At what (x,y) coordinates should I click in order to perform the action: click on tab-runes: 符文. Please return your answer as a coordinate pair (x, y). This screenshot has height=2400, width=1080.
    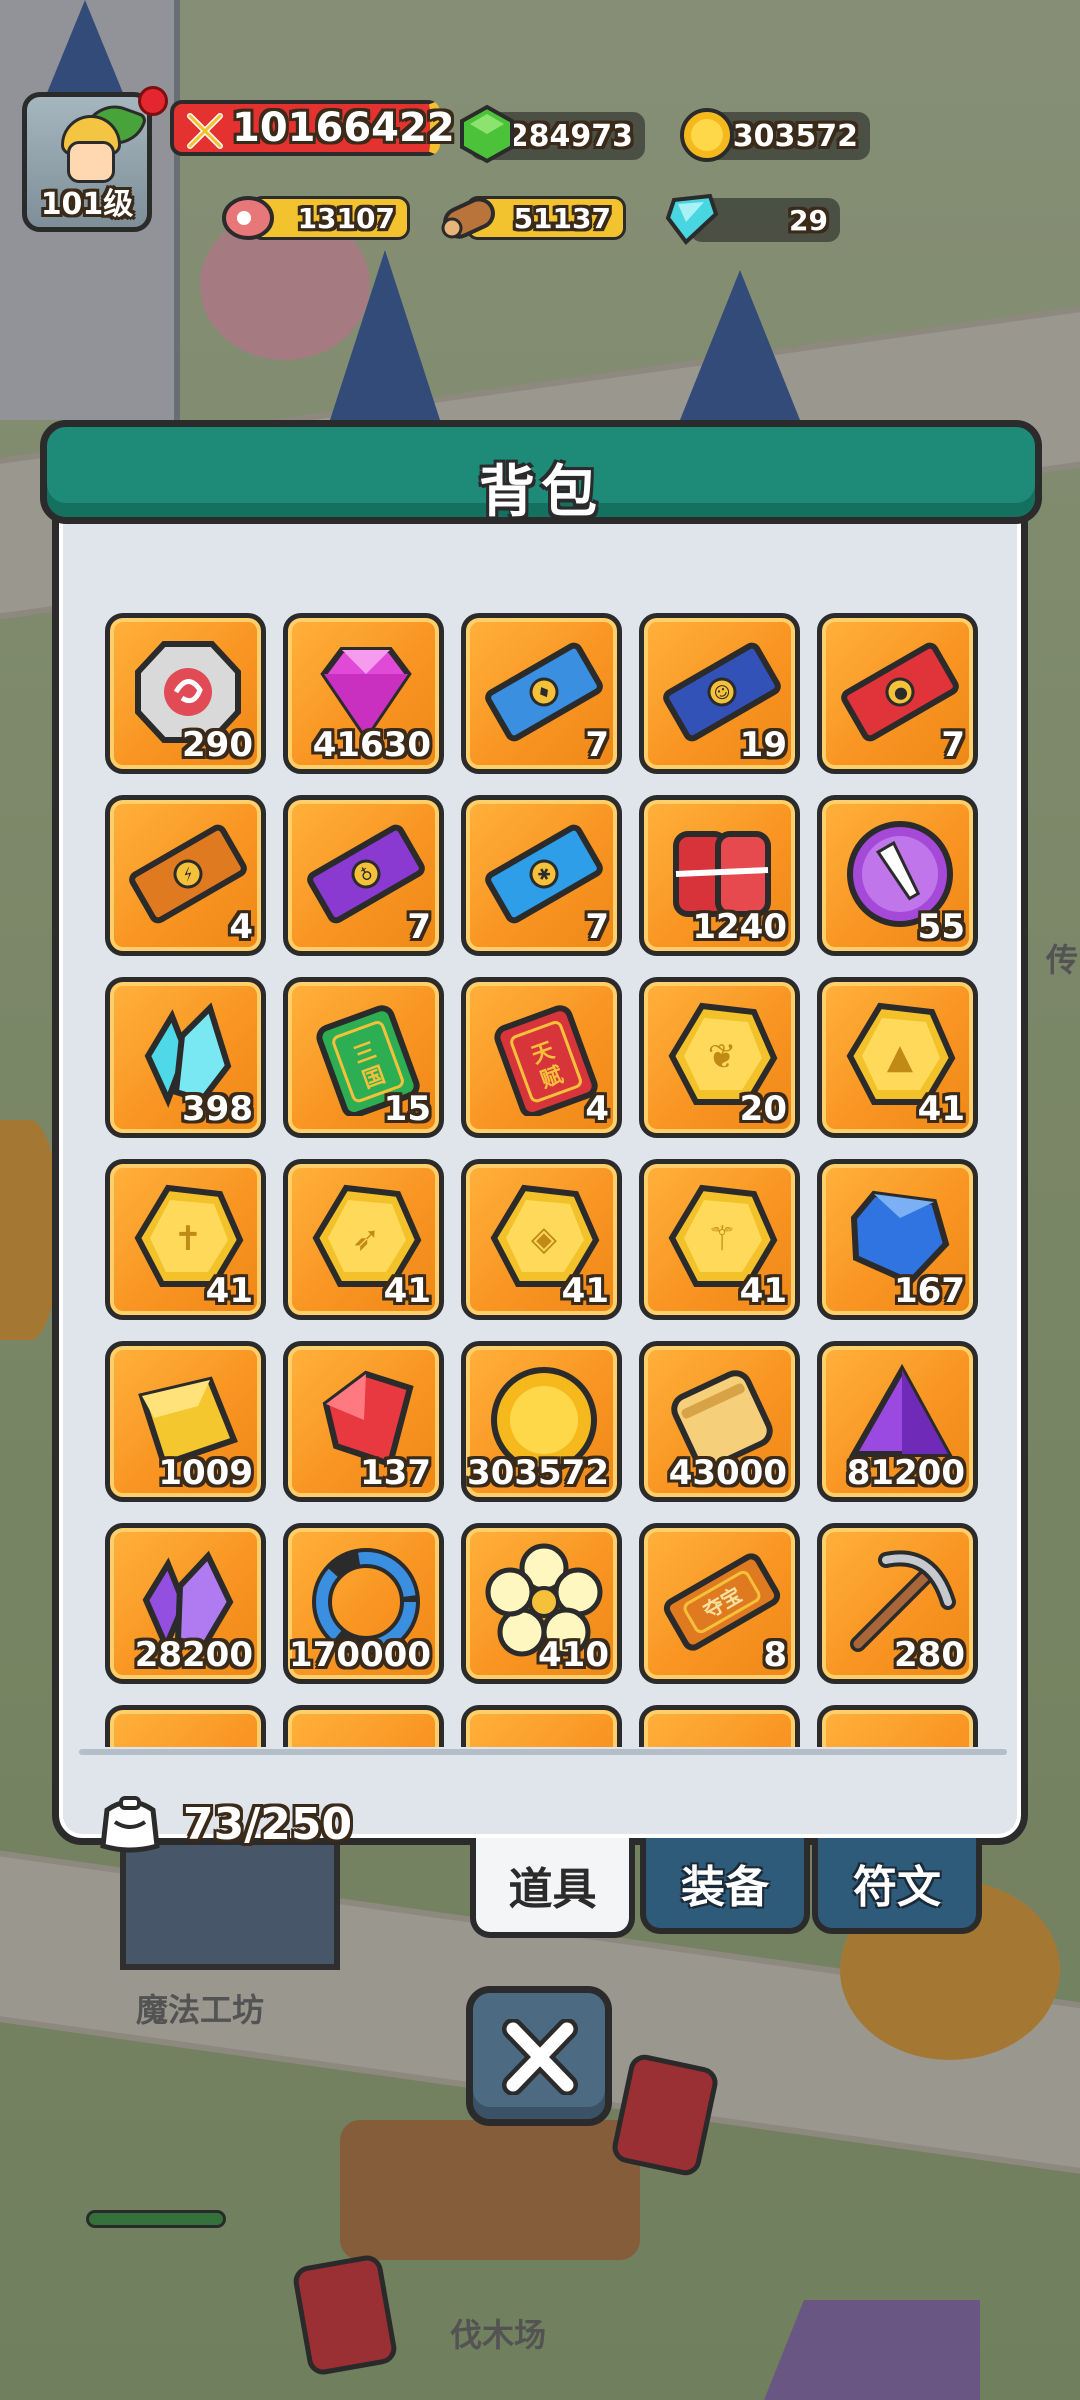
    Looking at the image, I should click on (897, 1886).